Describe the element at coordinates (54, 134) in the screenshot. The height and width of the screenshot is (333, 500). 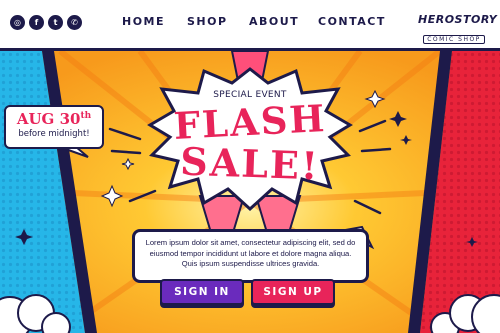
I see `event-deadline: before midnight!` at that location.